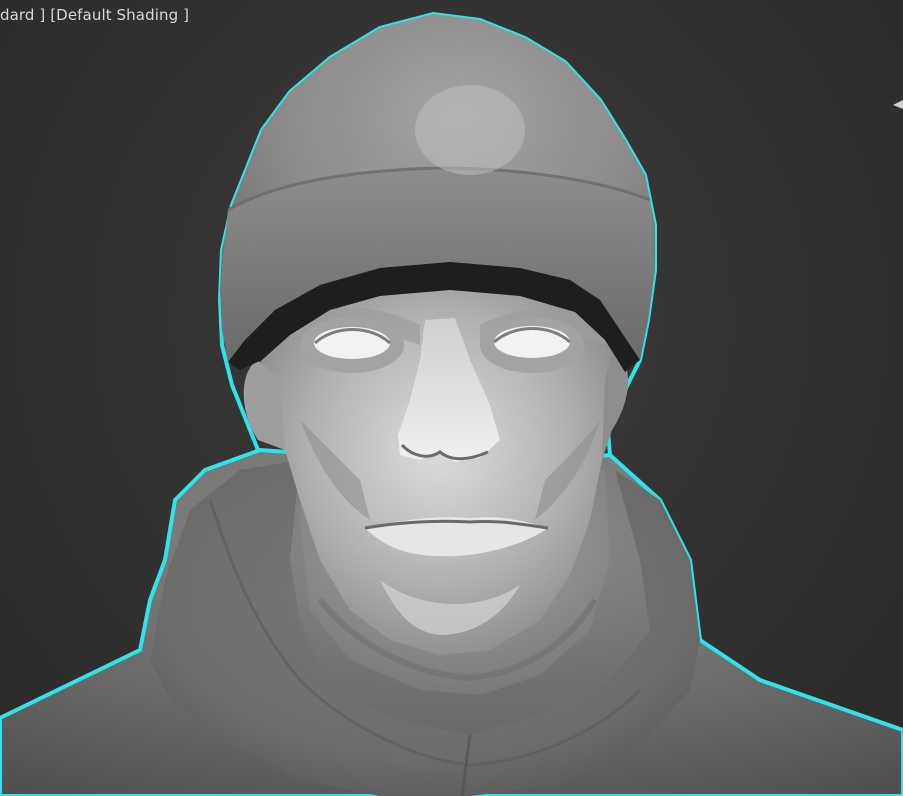  What do you see at coordinates (22, 15) in the screenshot?
I see `view-mode-label: dard ]` at bounding box center [22, 15].